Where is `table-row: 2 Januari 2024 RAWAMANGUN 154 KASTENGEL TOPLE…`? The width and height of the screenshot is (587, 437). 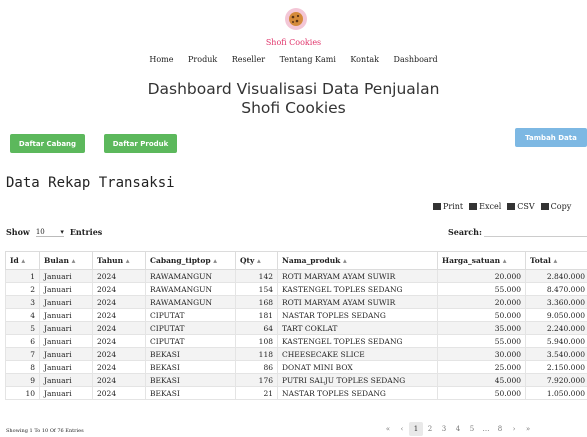
table-row: 2 Januari 2024 RAWAMANGUN 154 KASTENGEL TOPLE… is located at coordinates (296, 289).